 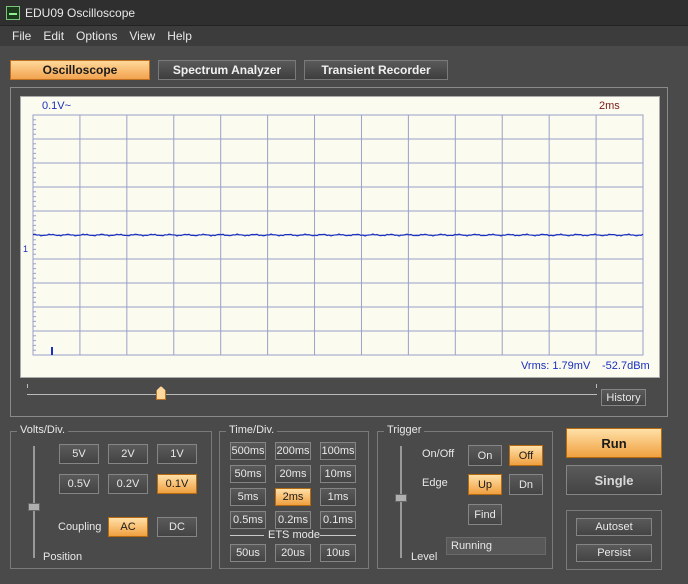 What do you see at coordinates (142, 36) in the screenshot?
I see `menu-view: View` at bounding box center [142, 36].